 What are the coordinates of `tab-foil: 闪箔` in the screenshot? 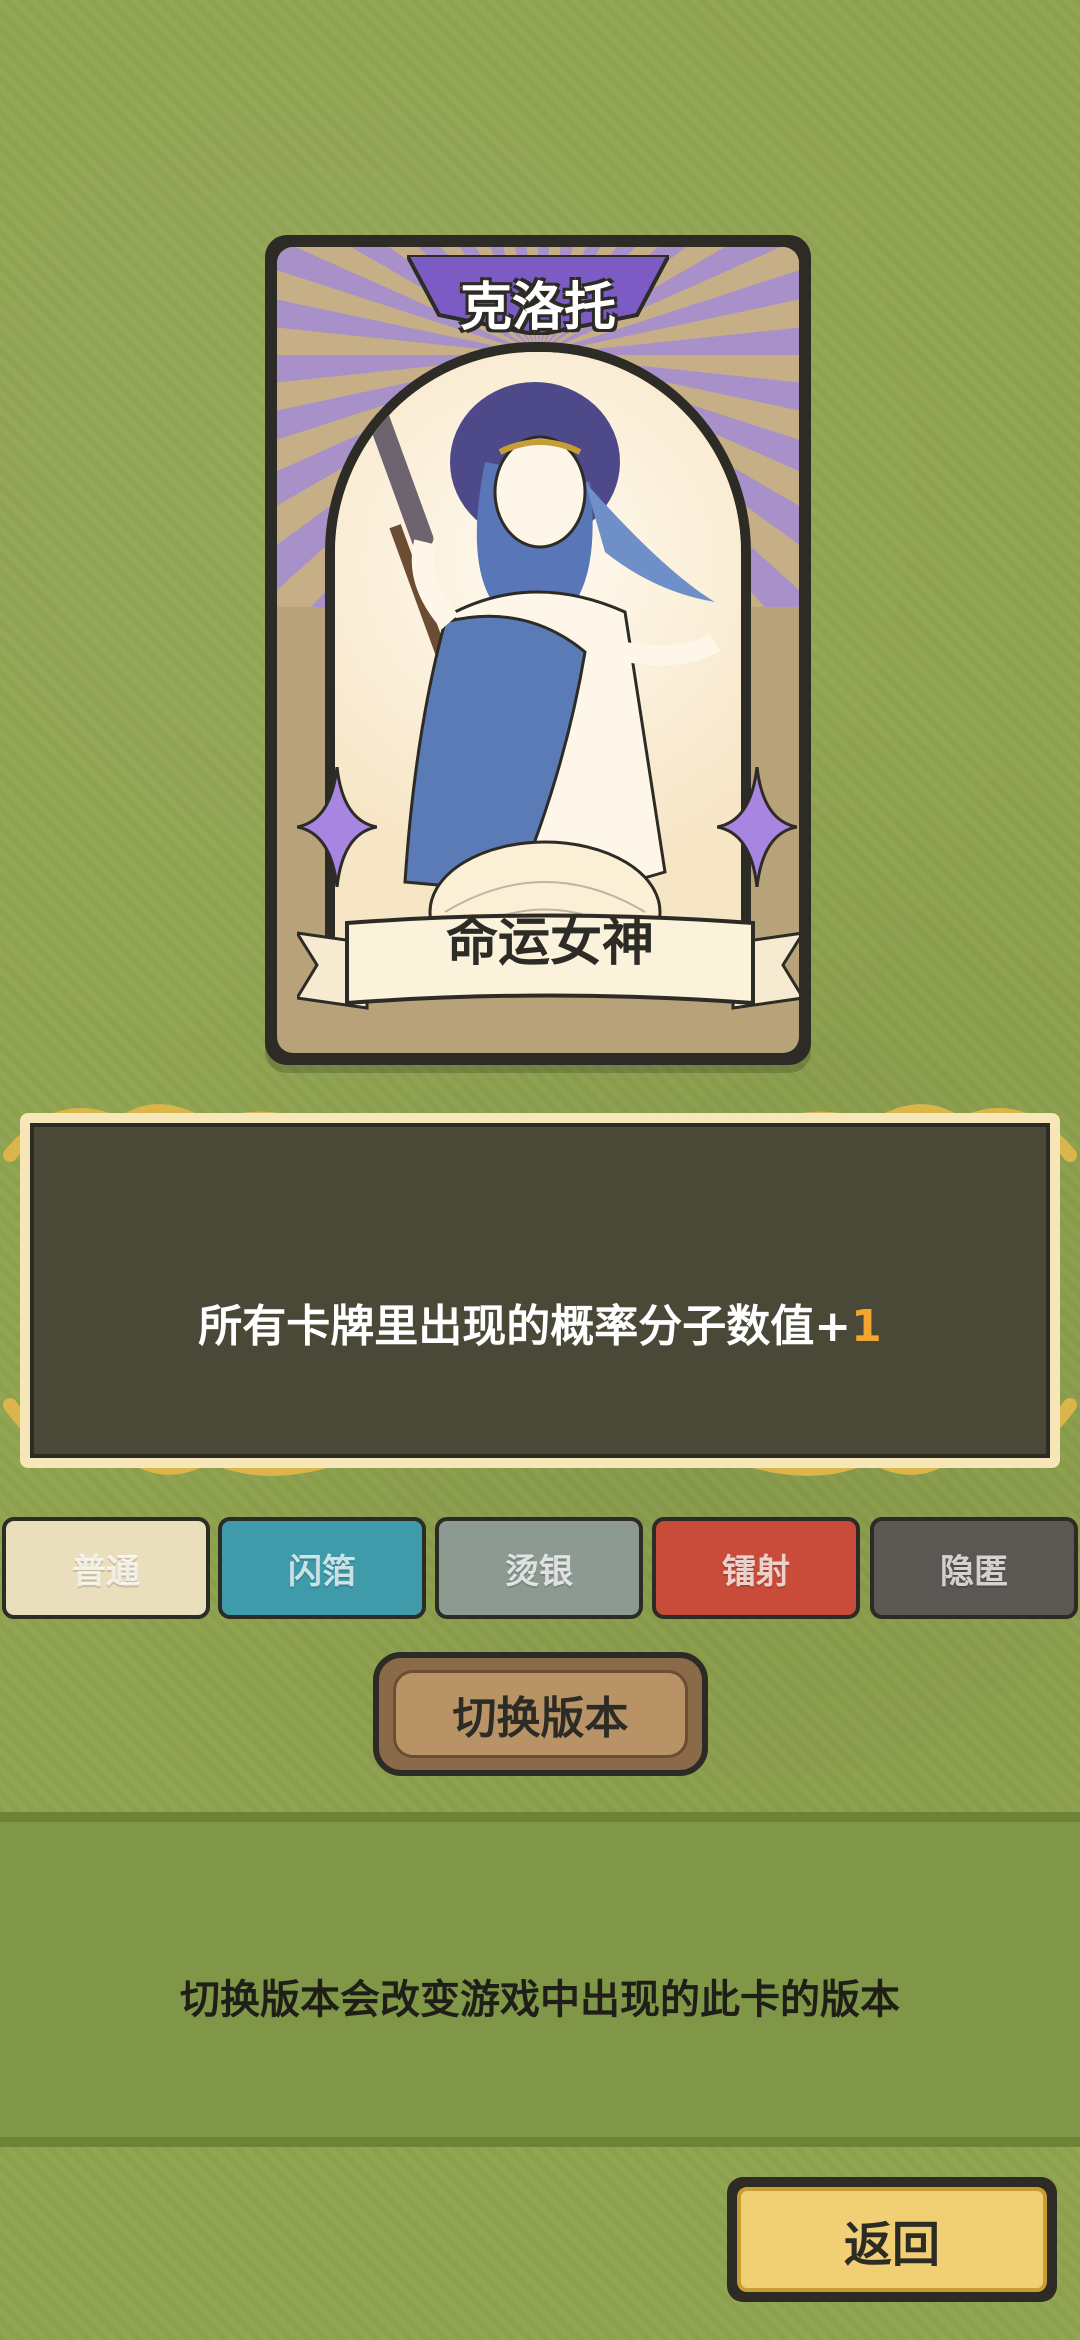 It's located at (322, 1568).